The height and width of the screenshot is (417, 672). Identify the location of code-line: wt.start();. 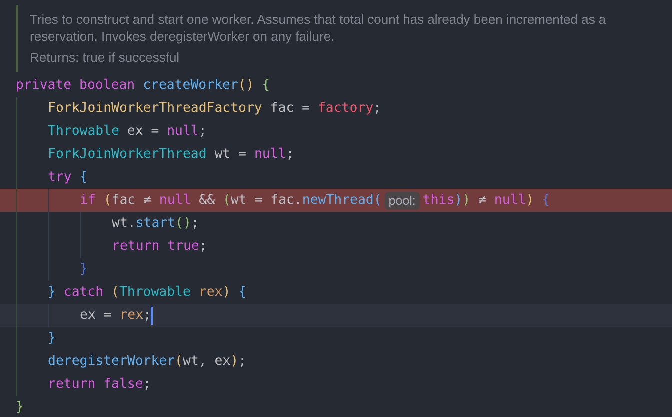
(336, 223).